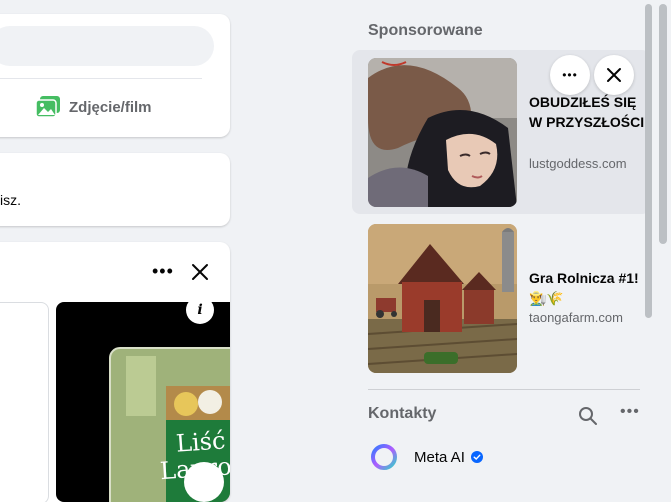  I want to click on ad-domain: lustgoddess.com, so click(578, 163).